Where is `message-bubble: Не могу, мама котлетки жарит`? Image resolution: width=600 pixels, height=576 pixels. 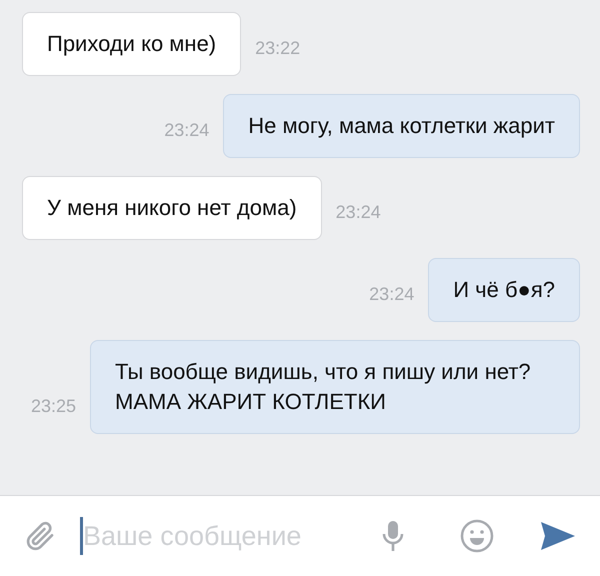
message-bubble: Не могу, мама котлетки жарит is located at coordinates (401, 126).